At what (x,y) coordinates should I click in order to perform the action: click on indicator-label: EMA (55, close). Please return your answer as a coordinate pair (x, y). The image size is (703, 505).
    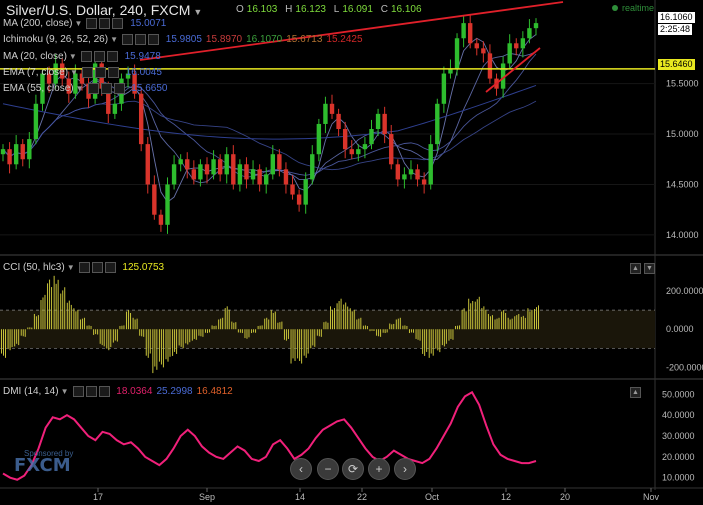
    Looking at the image, I should click on (38, 88).